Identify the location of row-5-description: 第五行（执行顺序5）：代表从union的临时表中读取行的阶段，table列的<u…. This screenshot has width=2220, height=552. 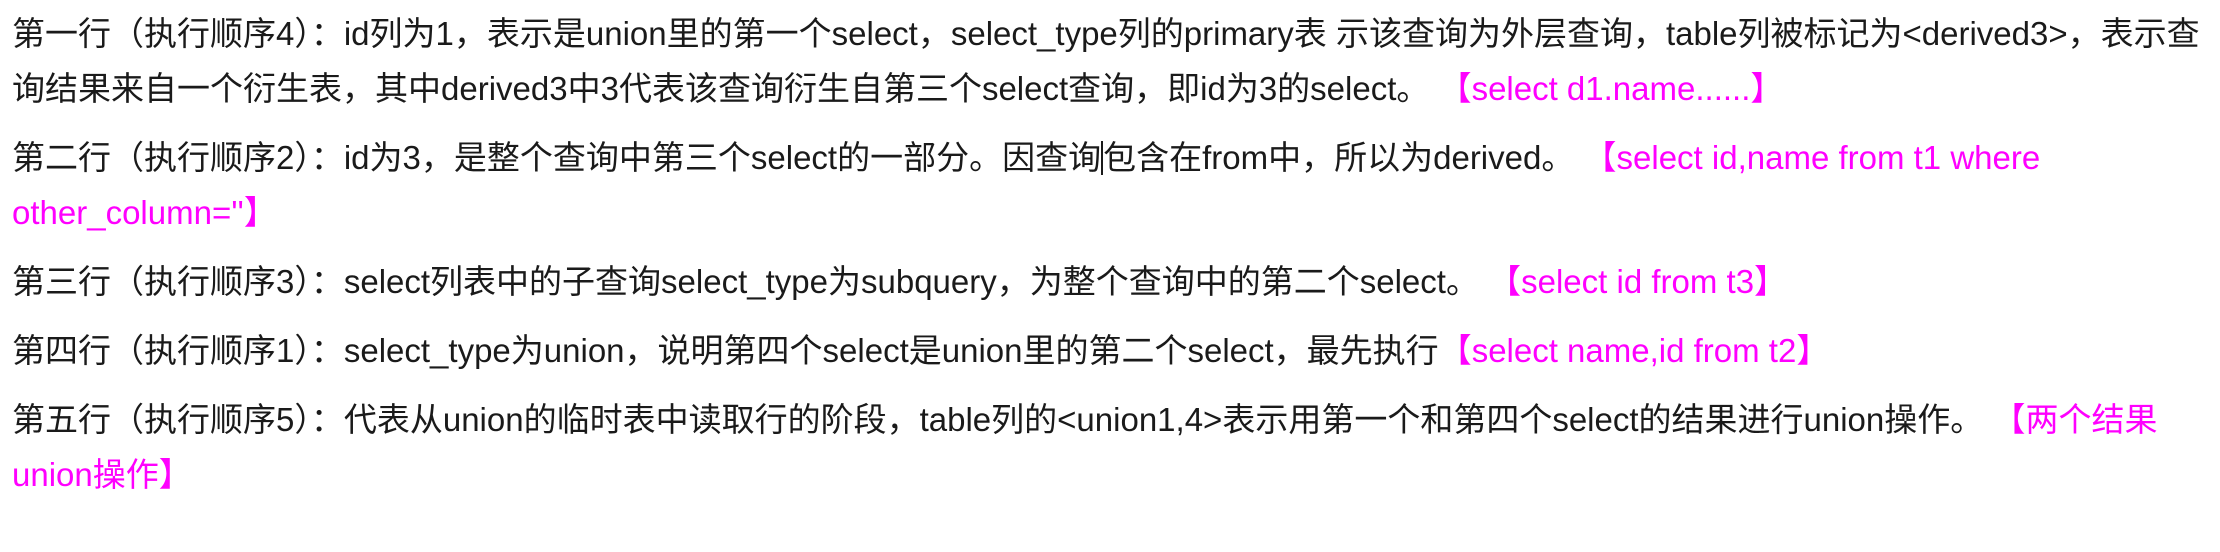
(998, 419).